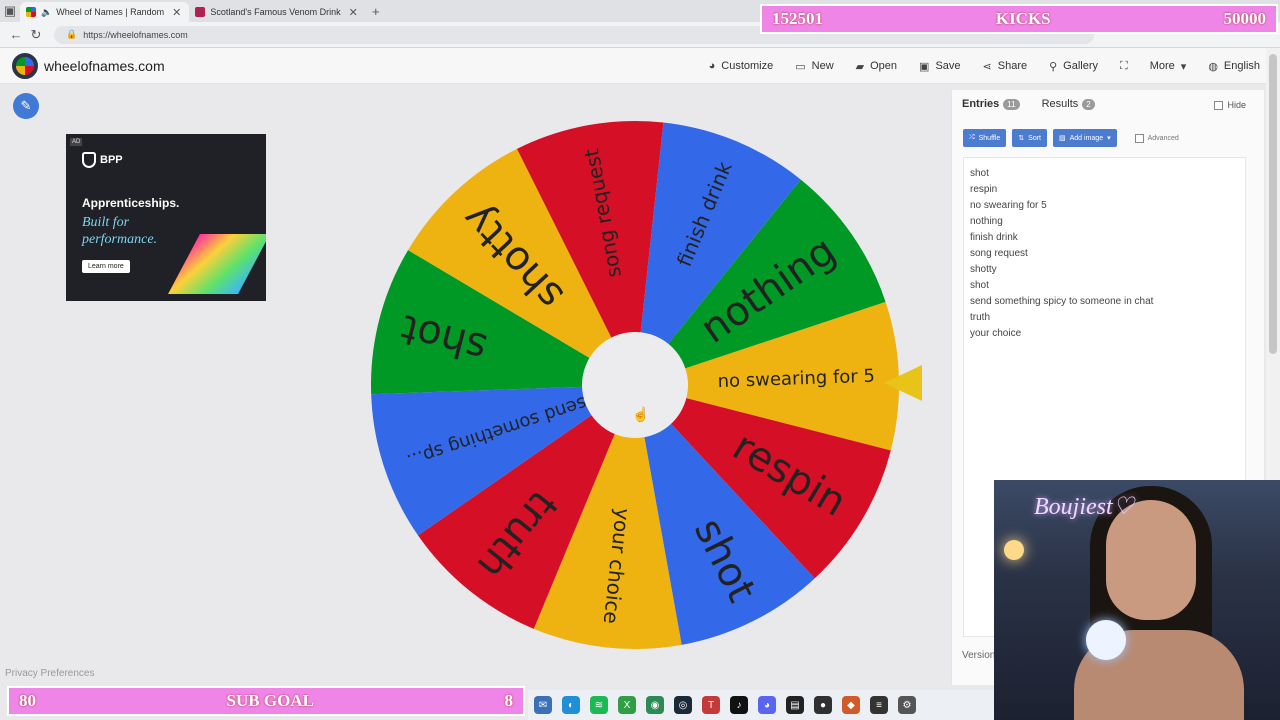  I want to click on advanced-label: Advanced, so click(1163, 138).